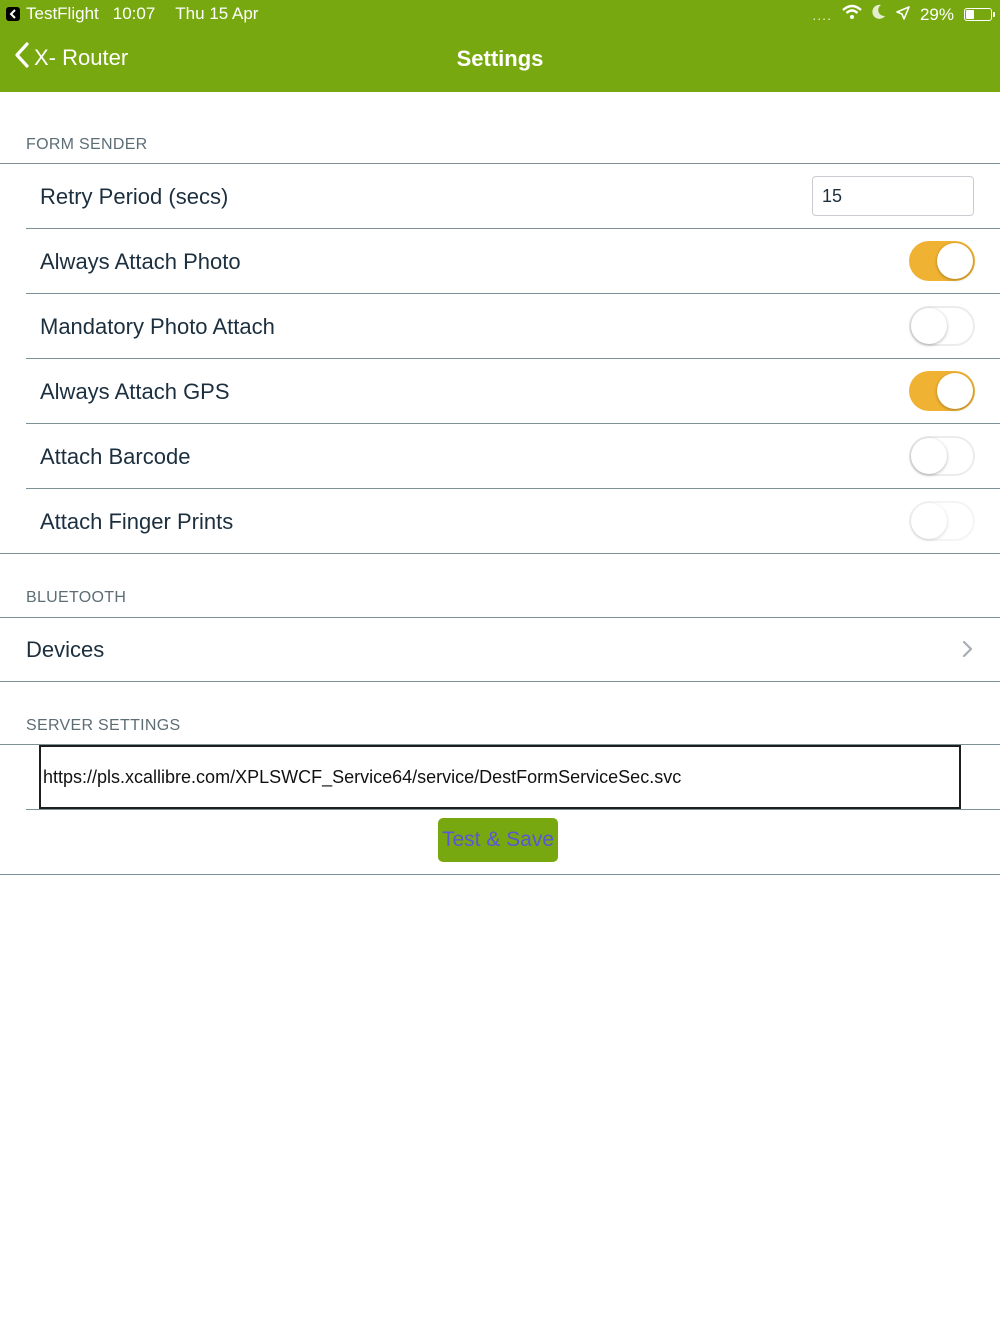 The image size is (1000, 1334). I want to click on status-bar: TestFlight 10:07 Thu 15 Apr .... 29%, so click(500, 14).